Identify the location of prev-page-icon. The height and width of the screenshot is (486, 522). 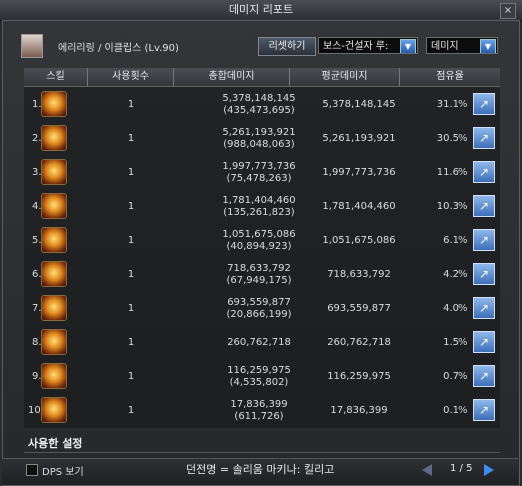
(427, 470).